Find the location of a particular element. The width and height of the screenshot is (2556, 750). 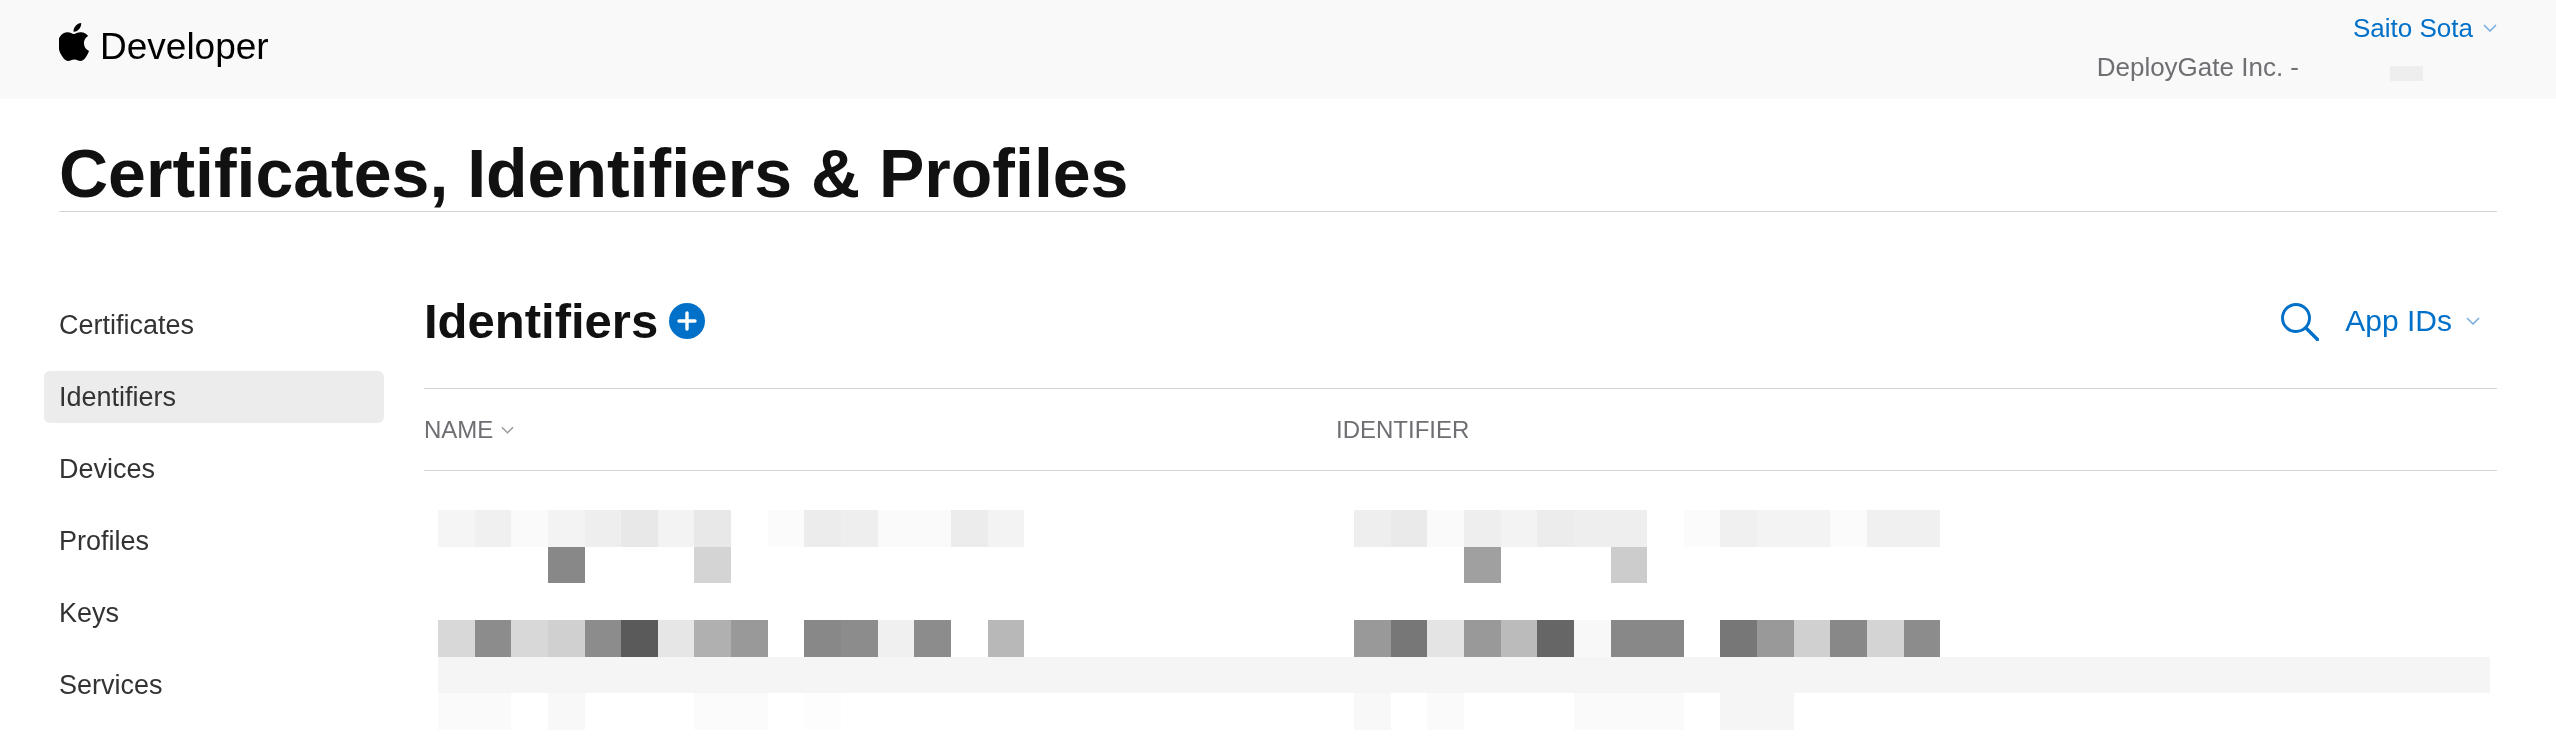

account-menu-button: Saito Sota is located at coordinates (2425, 28).